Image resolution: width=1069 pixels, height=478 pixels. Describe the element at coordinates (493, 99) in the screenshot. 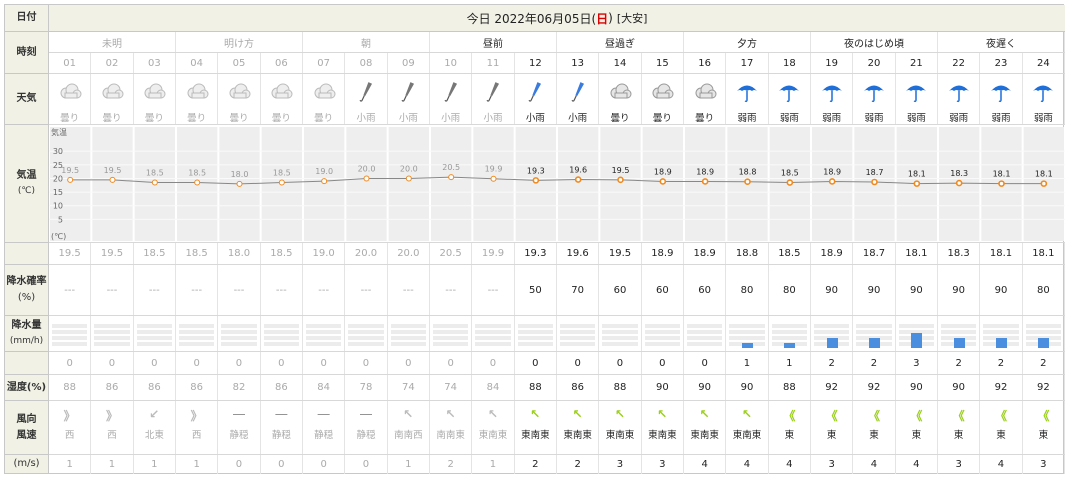

I see `weather-cell: 小雨` at that location.